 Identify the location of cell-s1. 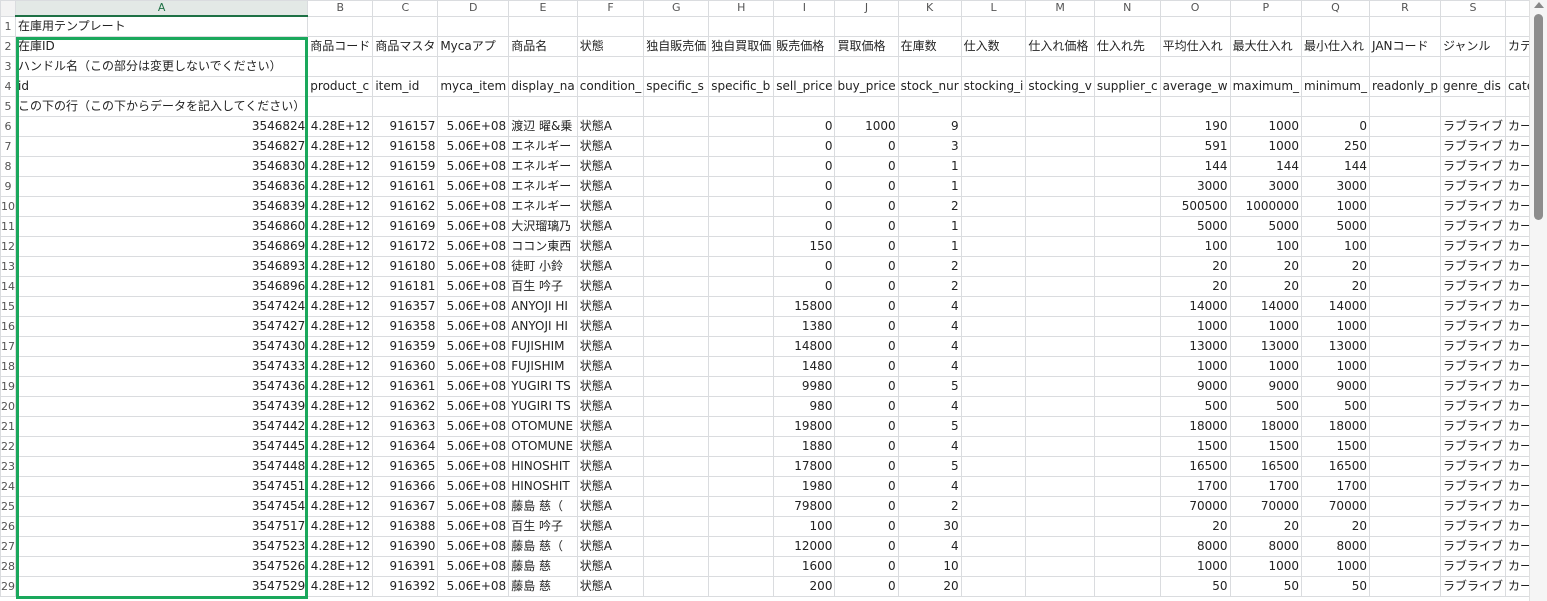
(1473, 26).